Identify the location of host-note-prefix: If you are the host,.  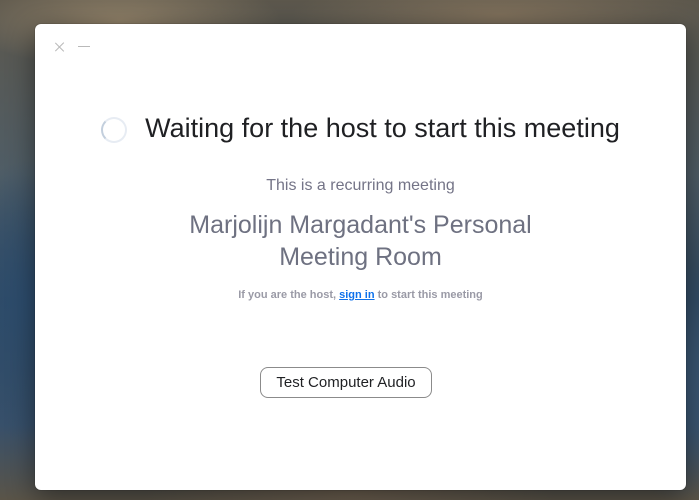
(287, 295).